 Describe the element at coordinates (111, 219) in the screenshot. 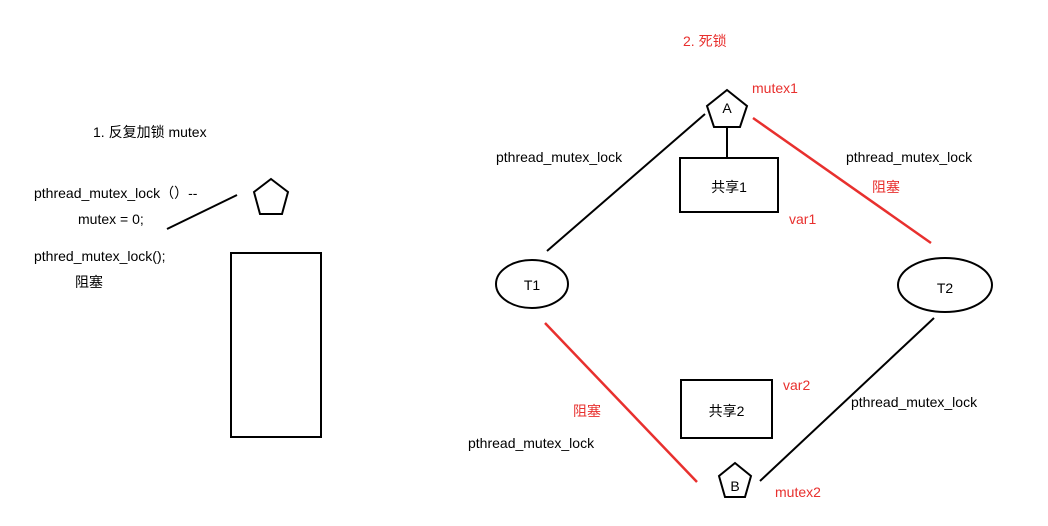

I see `mutex-assign-text: mutex = 0;` at that location.